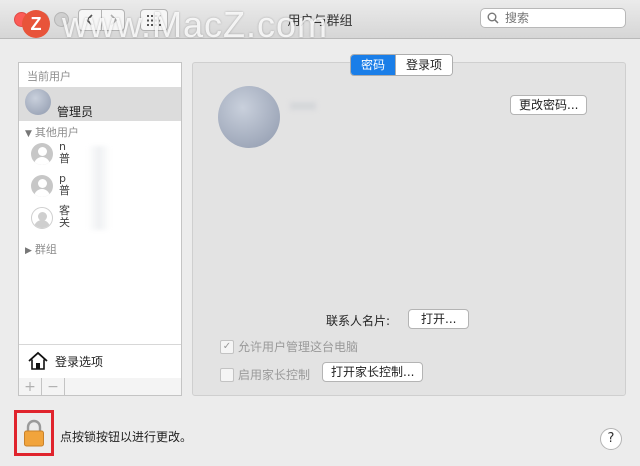 Image resolution: width=640 pixels, height=466 pixels. Describe the element at coordinates (303, 106) in the screenshot. I see `redacted-user-name` at that location.